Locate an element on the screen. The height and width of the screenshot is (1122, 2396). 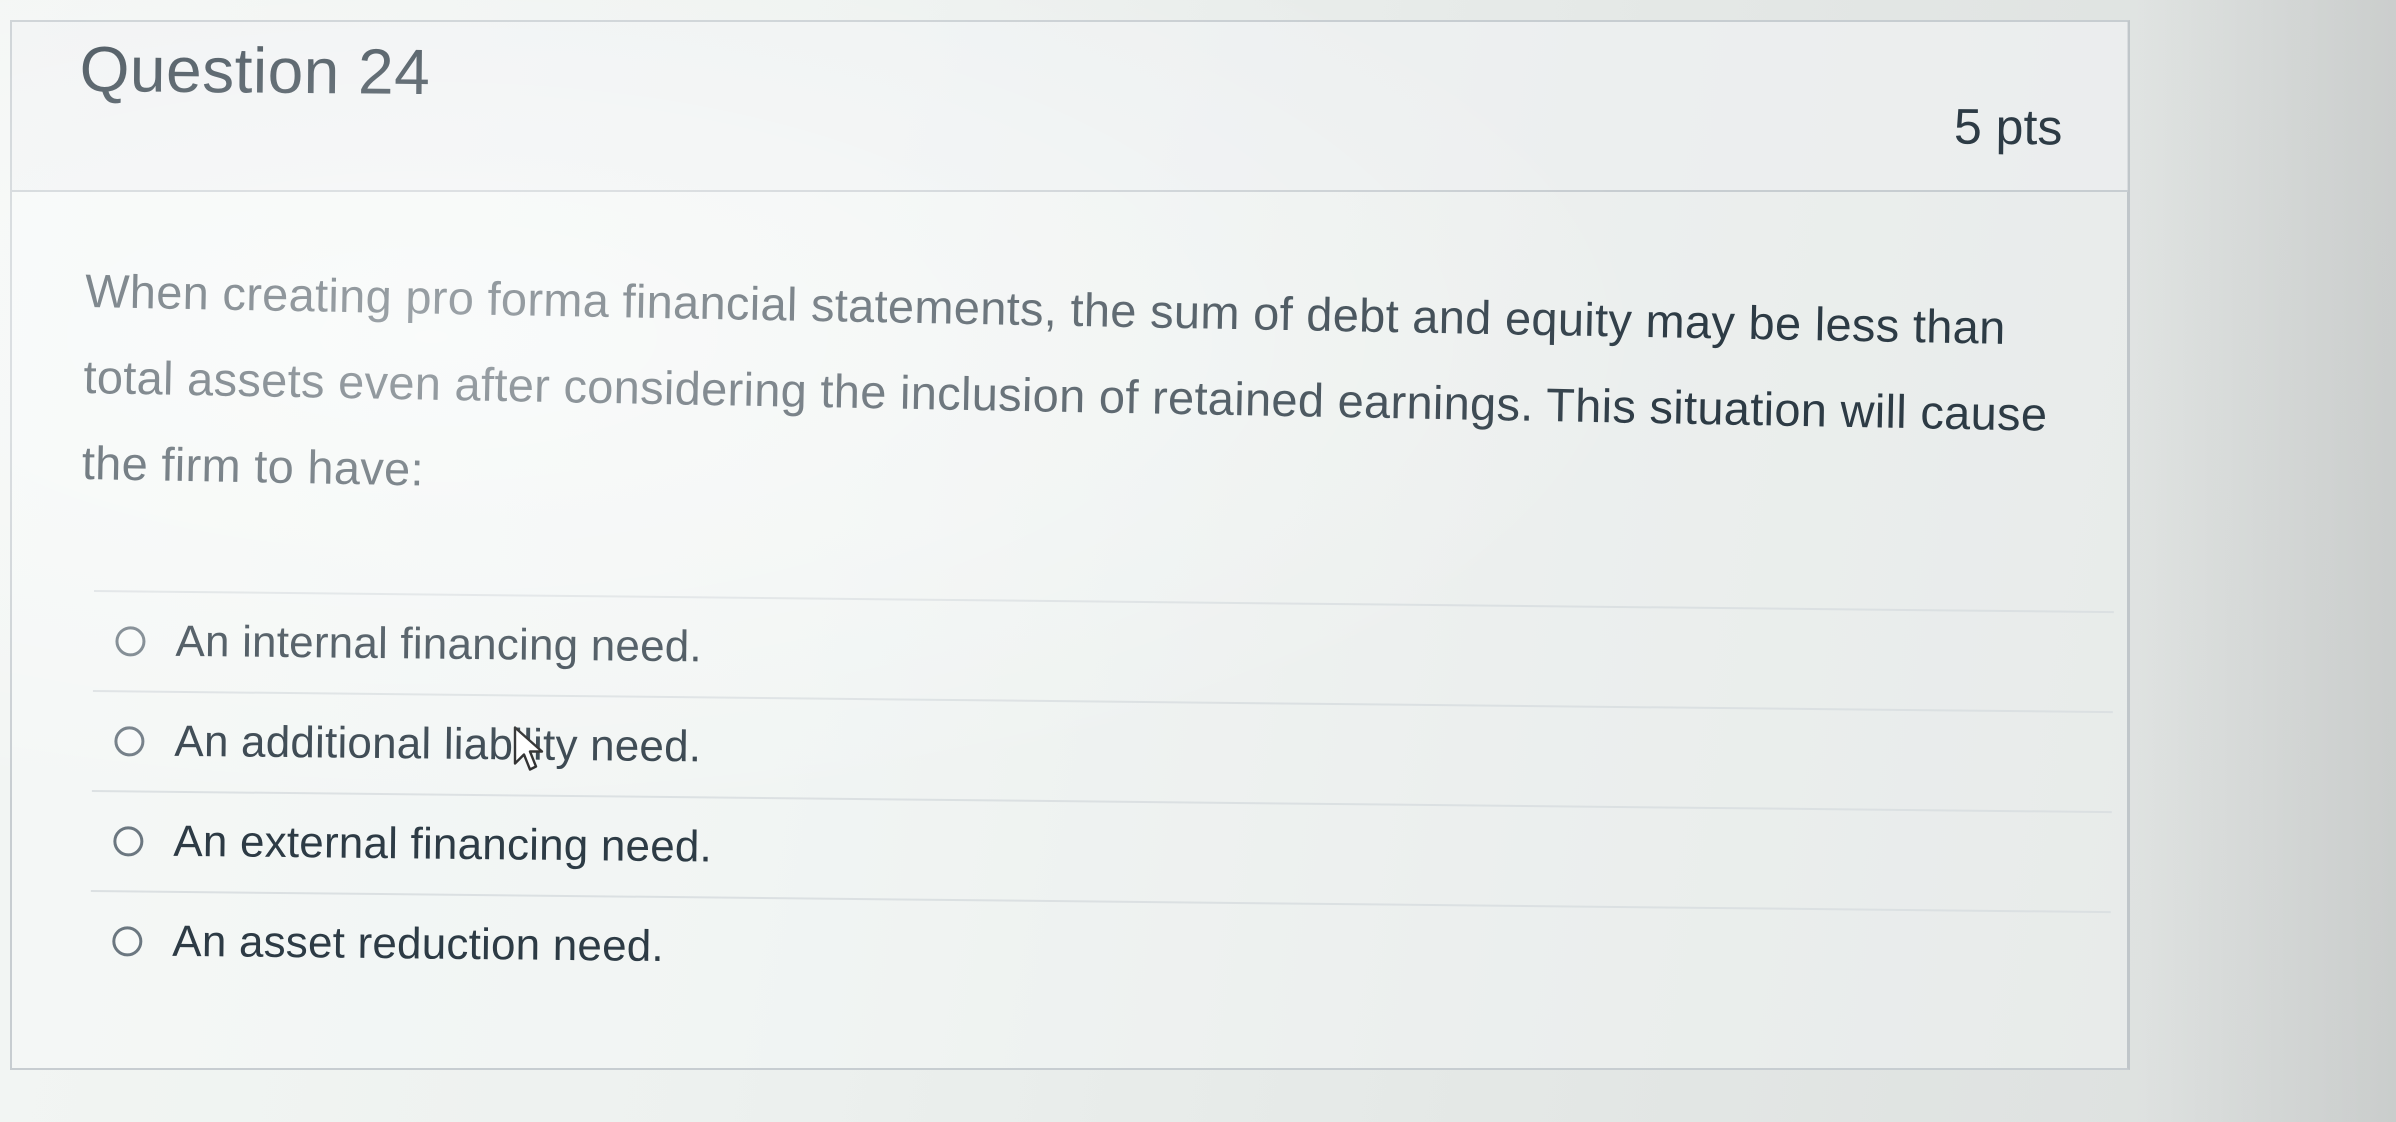
answer-option-4: An asset reduction need. is located at coordinates (1100, 950).